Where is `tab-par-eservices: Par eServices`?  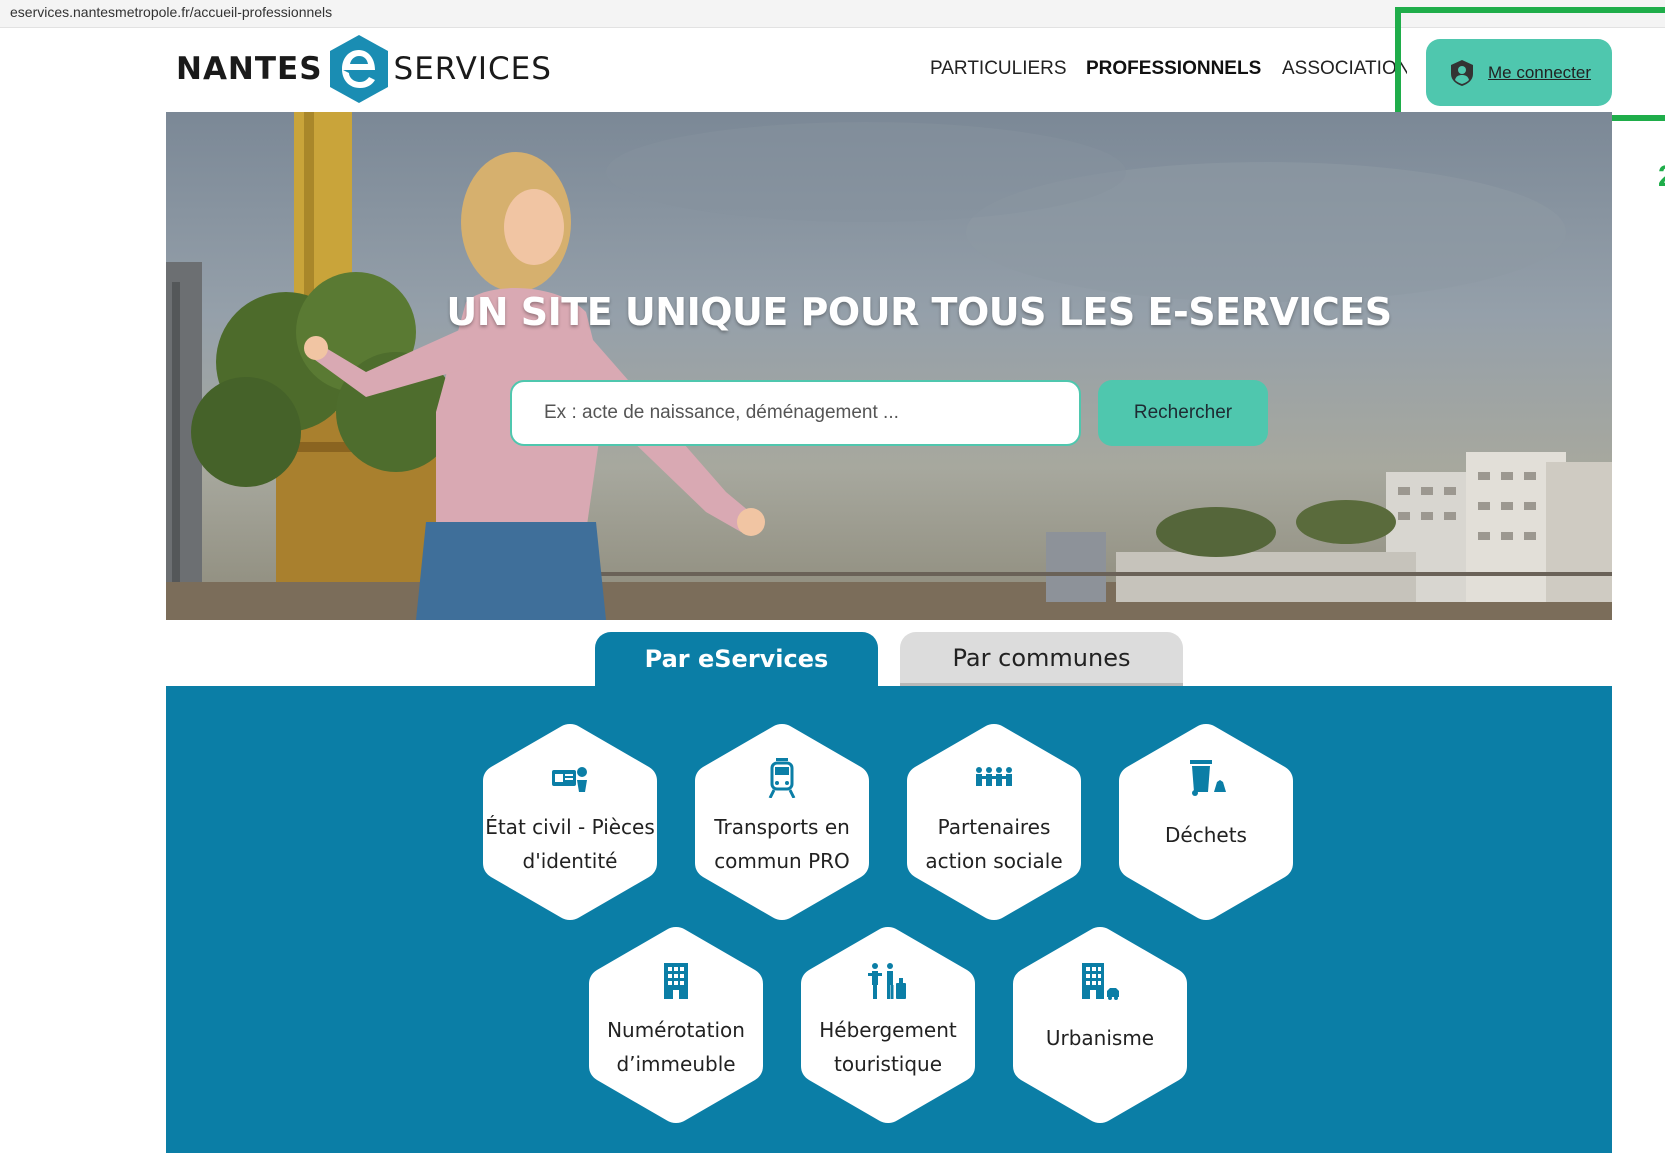 tab-par-eservices: Par eServices is located at coordinates (736, 659).